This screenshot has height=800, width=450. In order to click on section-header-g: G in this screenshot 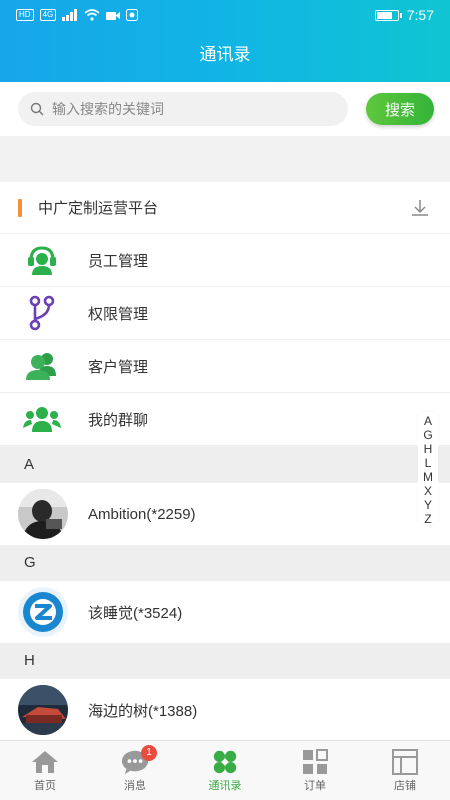, I will do `click(225, 563)`.